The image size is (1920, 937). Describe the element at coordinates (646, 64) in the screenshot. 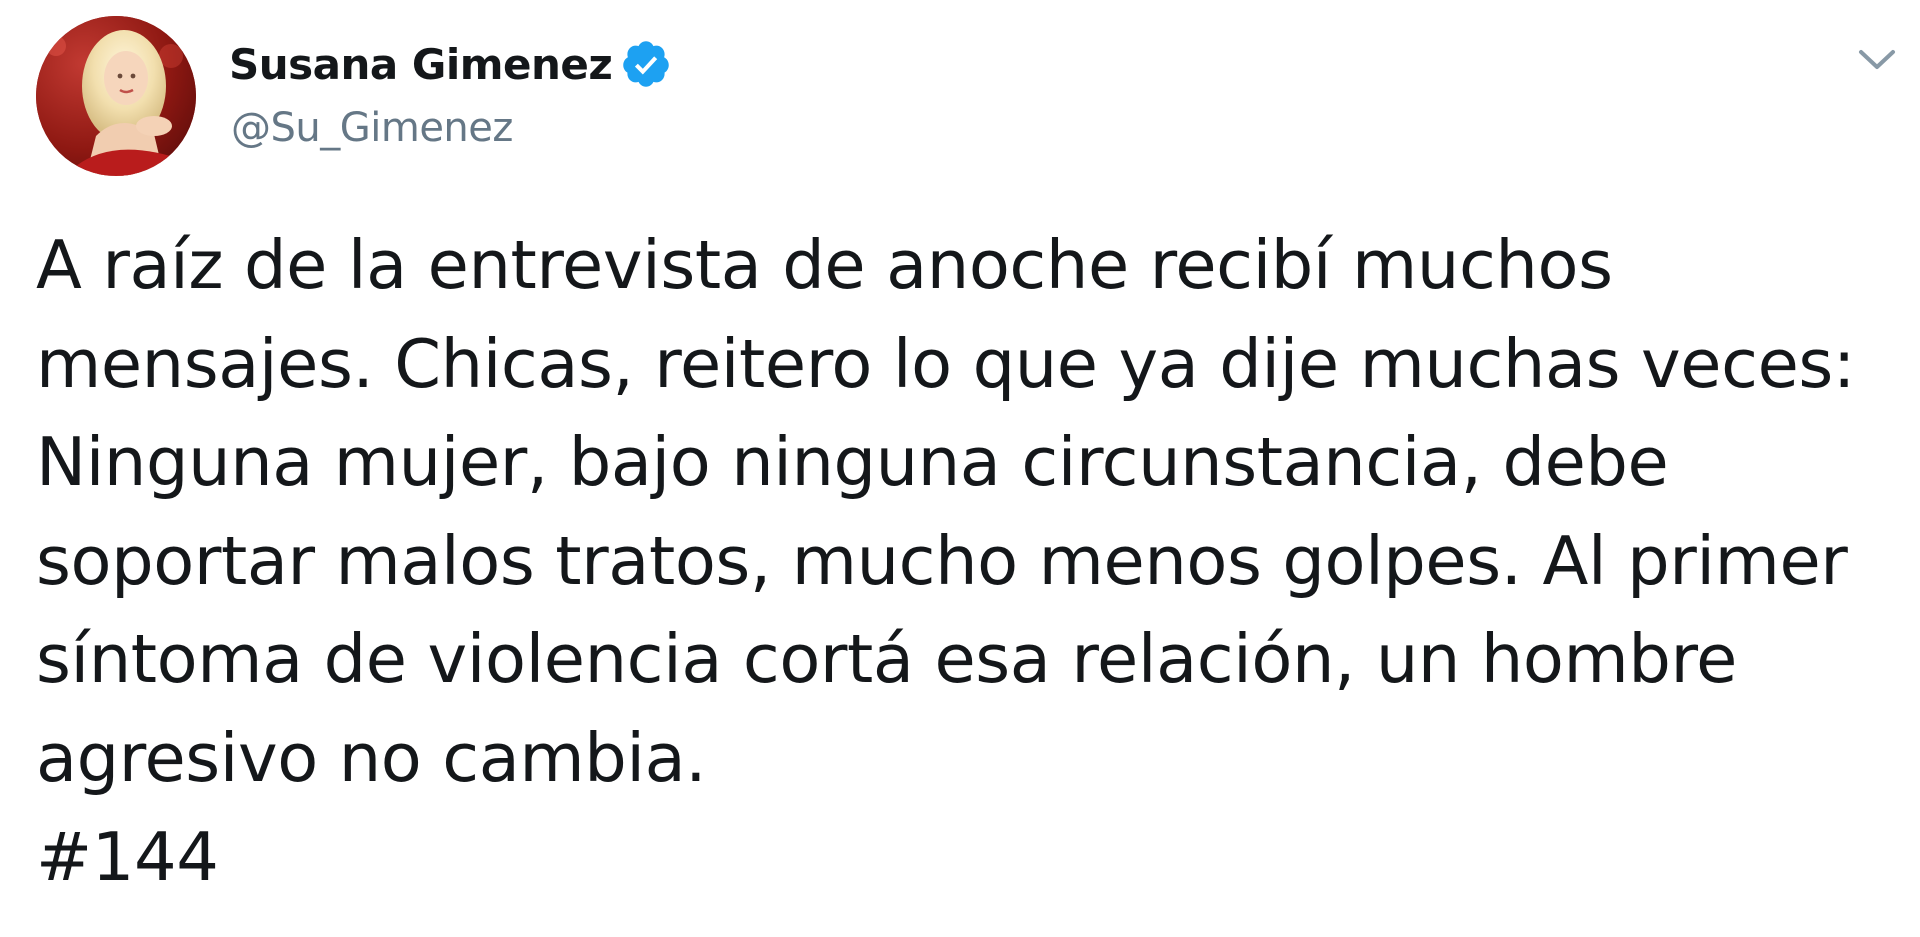

I see `verified-badge-icon` at that location.